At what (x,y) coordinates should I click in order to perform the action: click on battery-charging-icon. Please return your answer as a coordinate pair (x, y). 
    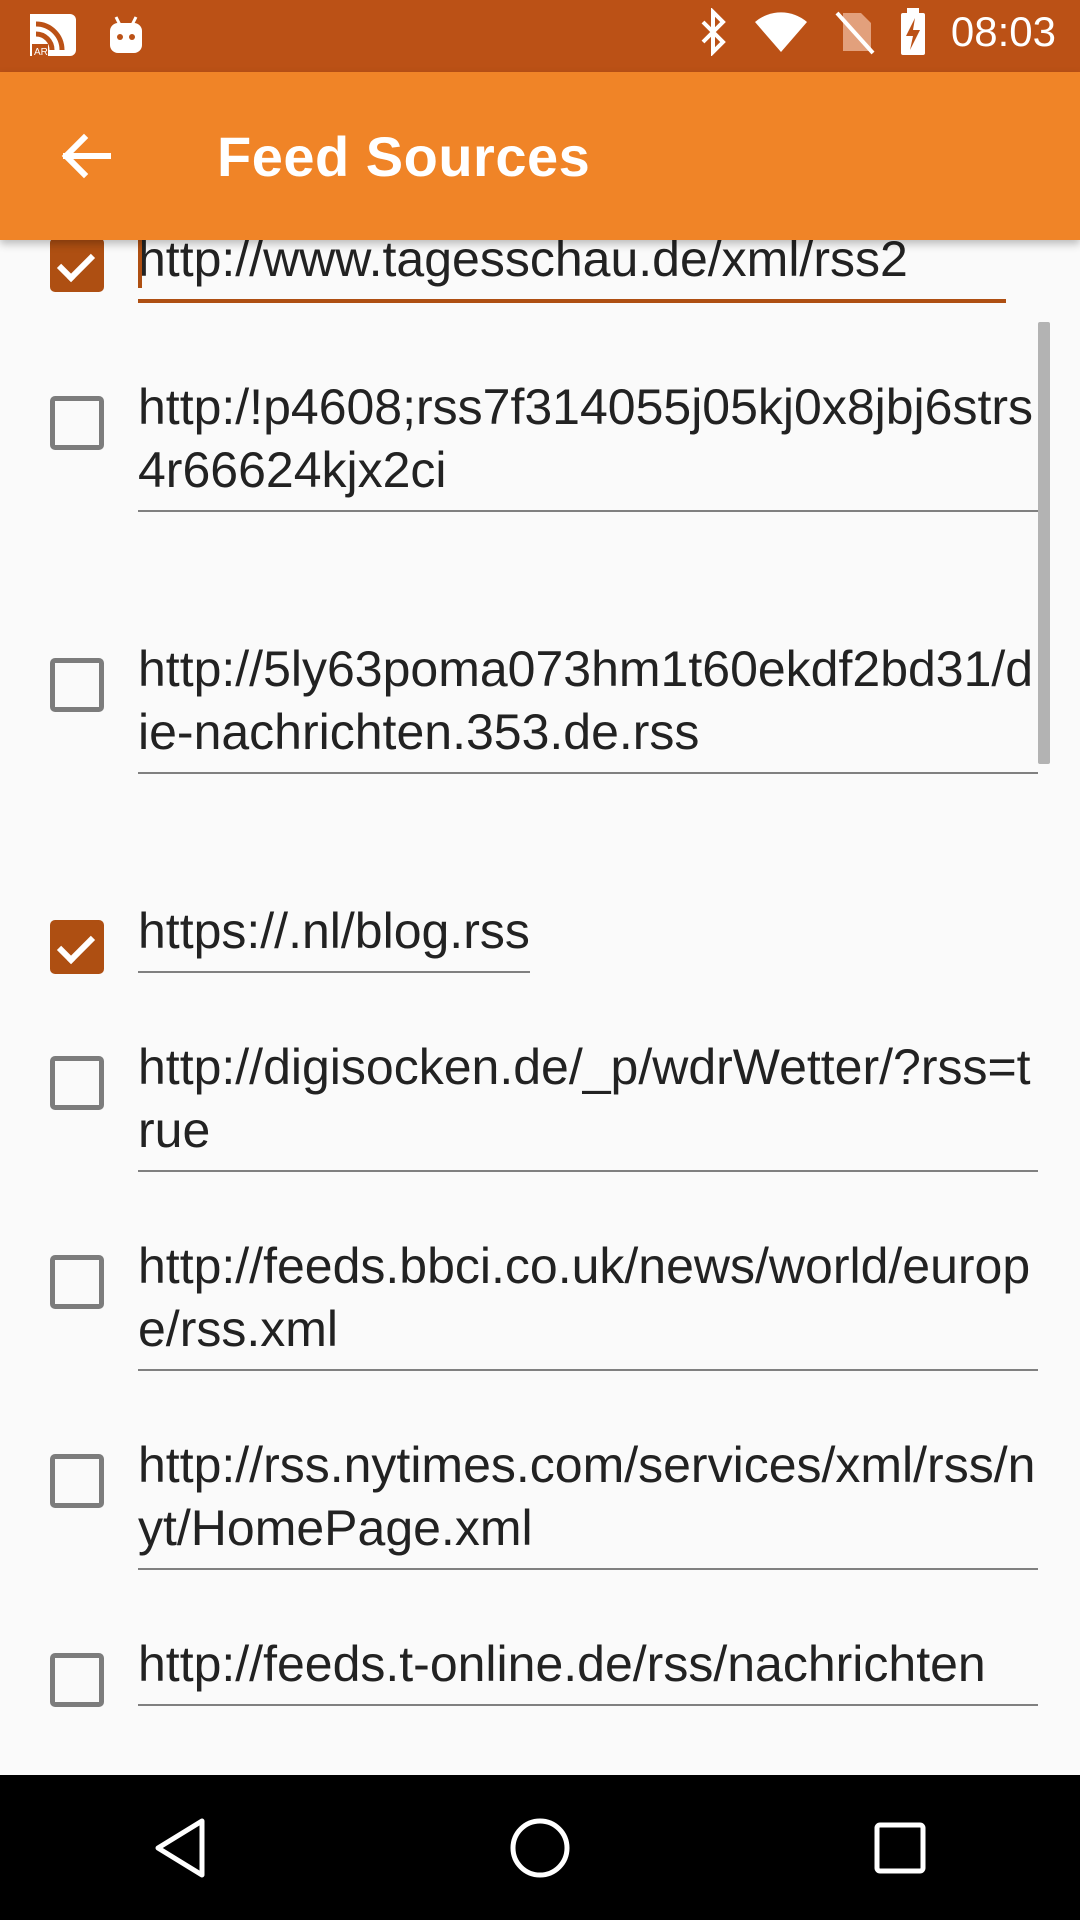
    Looking at the image, I should click on (912, 31).